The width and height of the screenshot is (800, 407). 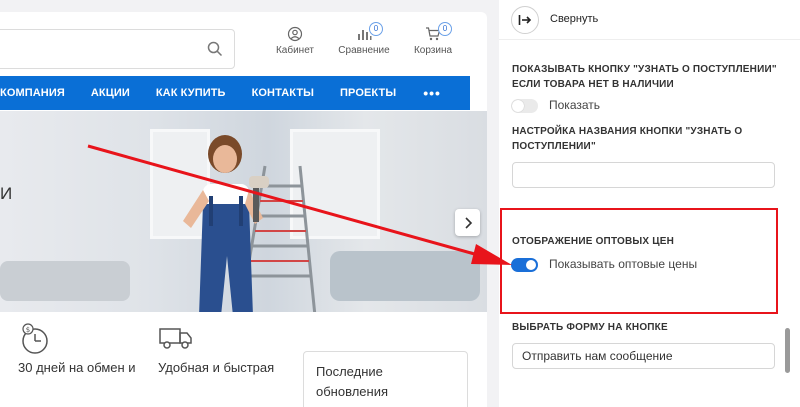 I want to click on button-name-input, so click(x=643, y=175).